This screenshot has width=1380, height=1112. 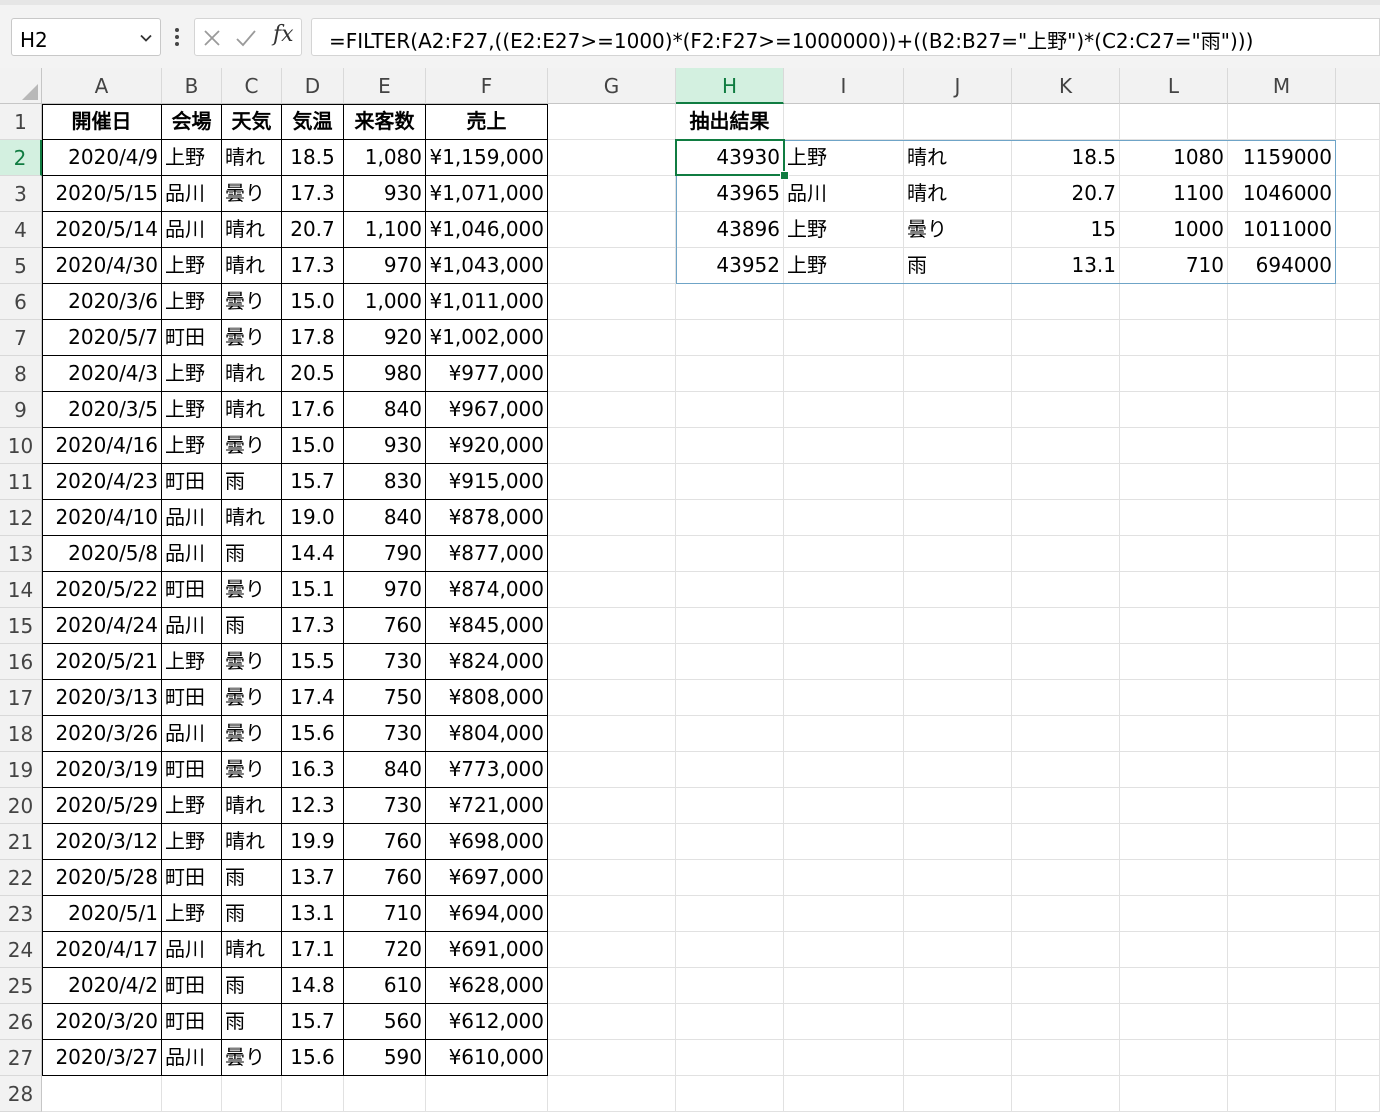 What do you see at coordinates (252, 194) in the screenshot?
I see `table-cell: 曇り` at bounding box center [252, 194].